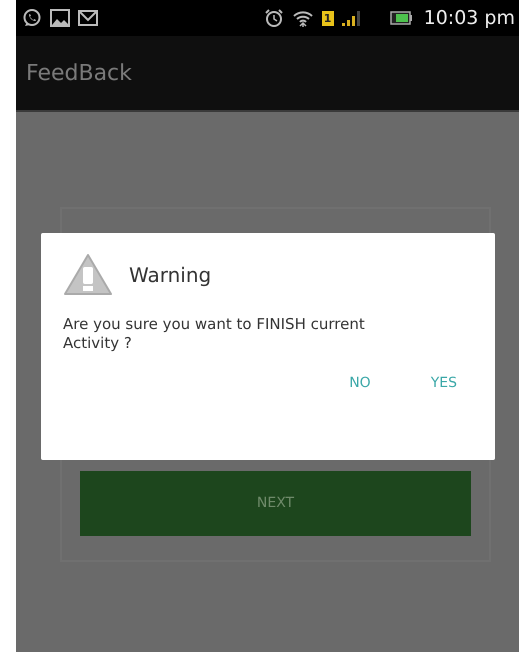 Image resolution: width=519 pixels, height=652 pixels. What do you see at coordinates (88, 275) in the screenshot?
I see `warning-icon` at bounding box center [88, 275].